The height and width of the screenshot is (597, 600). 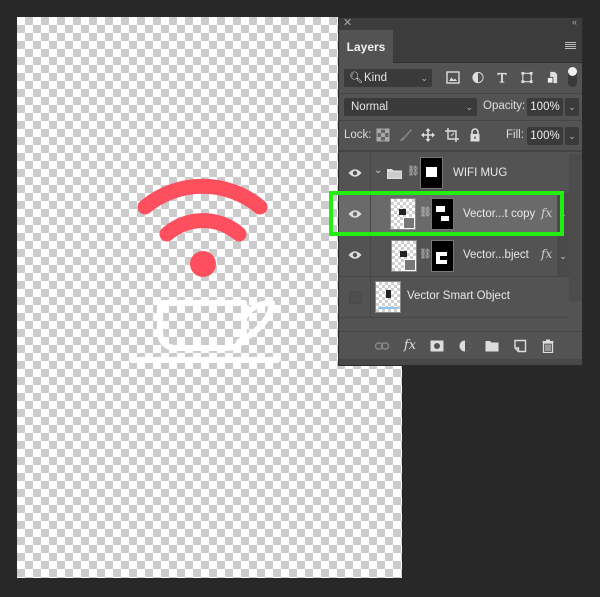 I want to click on layer-filter-row: 🔍︎ Kind ⌄, so click(x=460, y=78).